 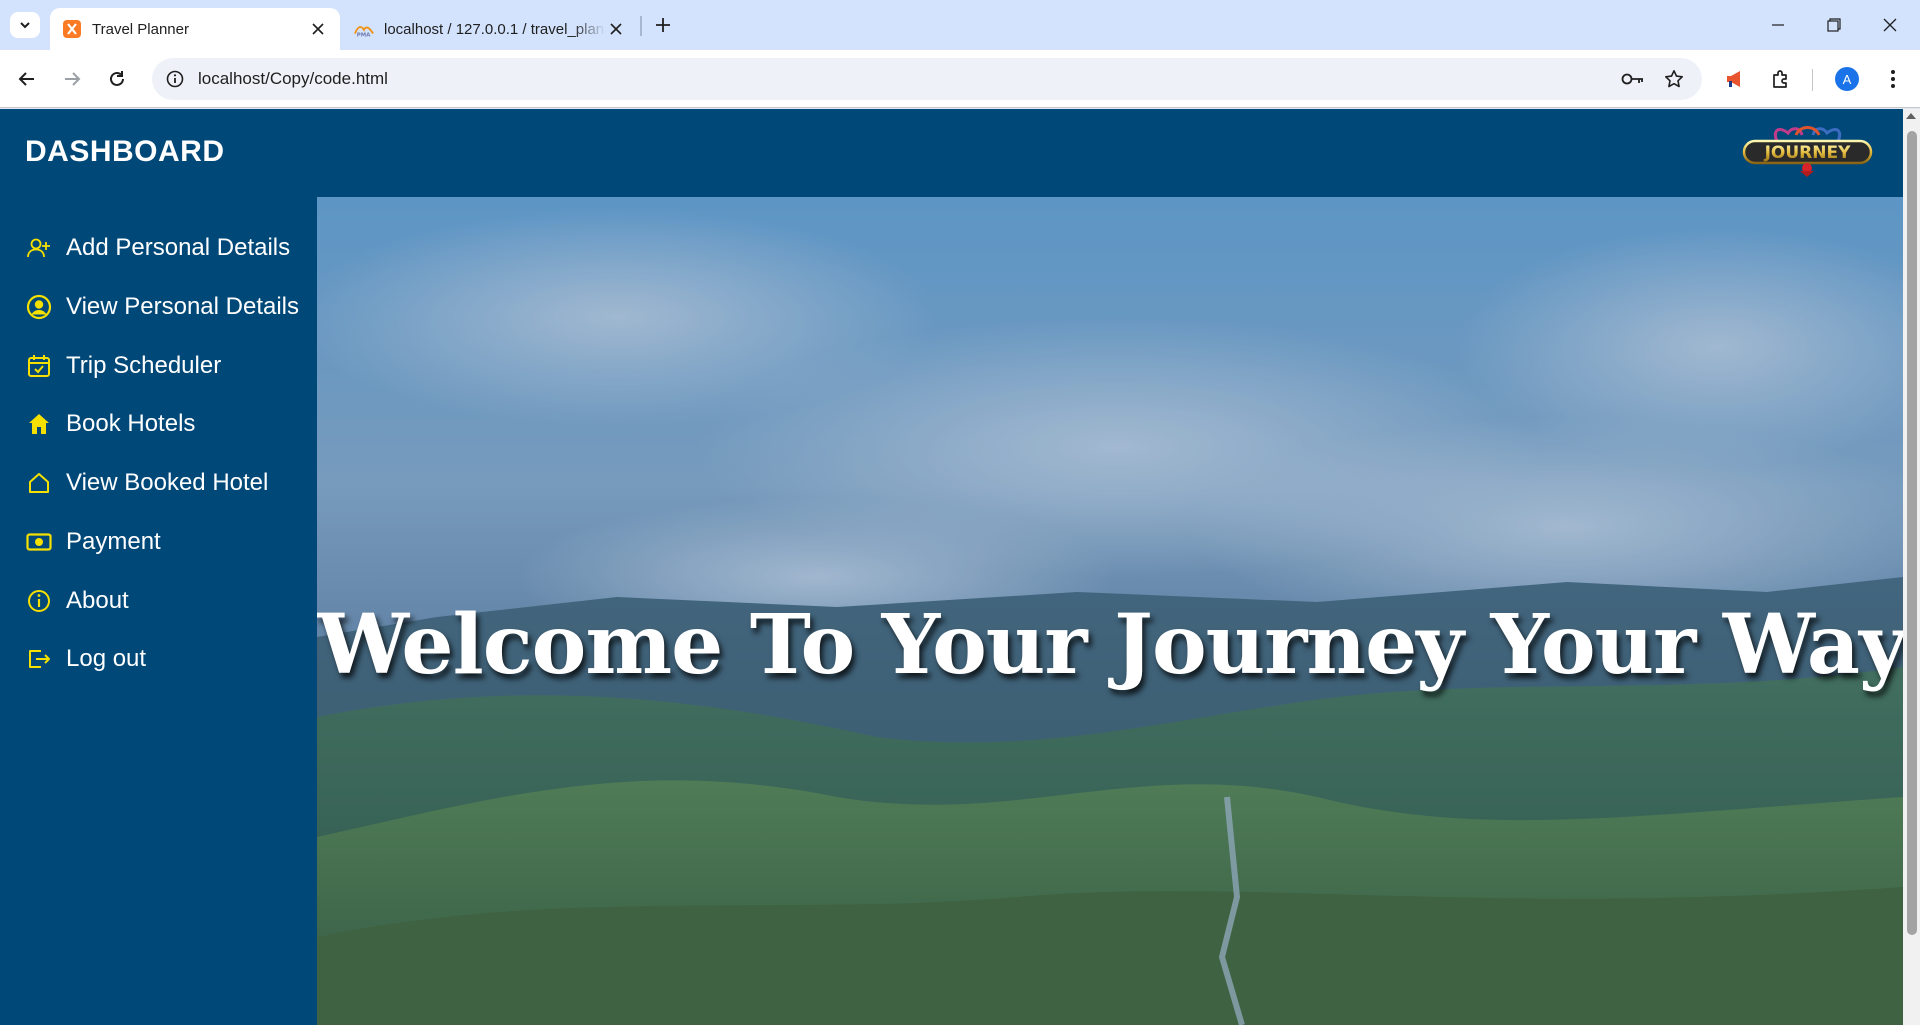 What do you see at coordinates (158, 601) in the screenshot?
I see `sidebar-item-about: About` at bounding box center [158, 601].